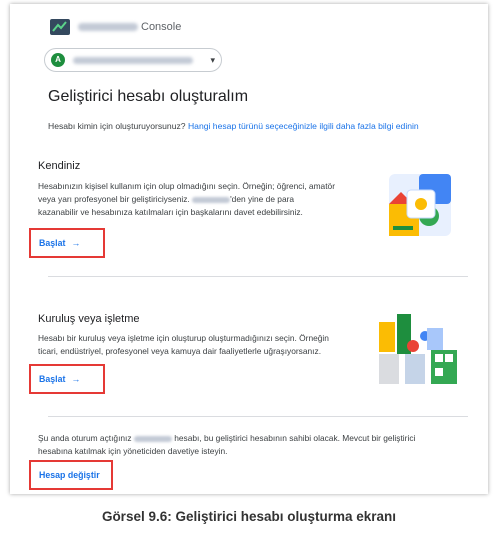  I want to click on button-label: Hesap değiştir, so click(69, 475).